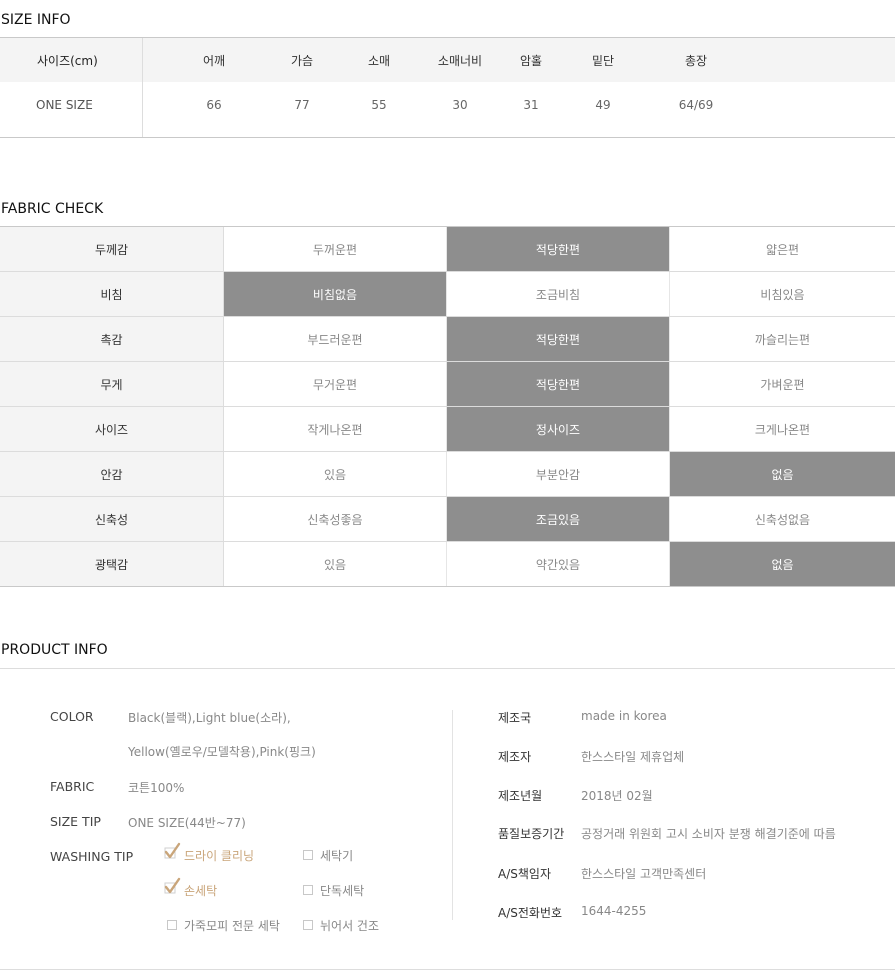 The image size is (895, 977). I want to click on size-val-hem: 49, so click(603, 105).